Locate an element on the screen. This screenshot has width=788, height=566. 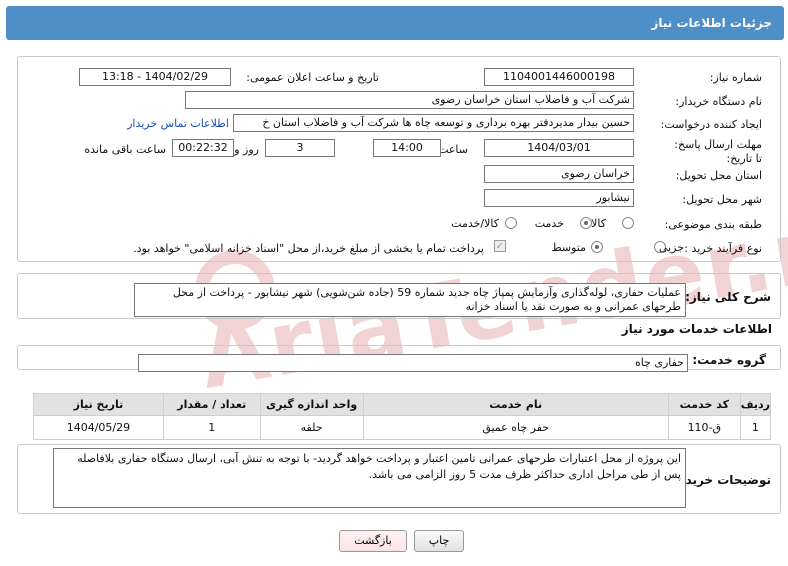
page-title: جزئیات اطلاعات نیاز is located at coordinates (711, 23).